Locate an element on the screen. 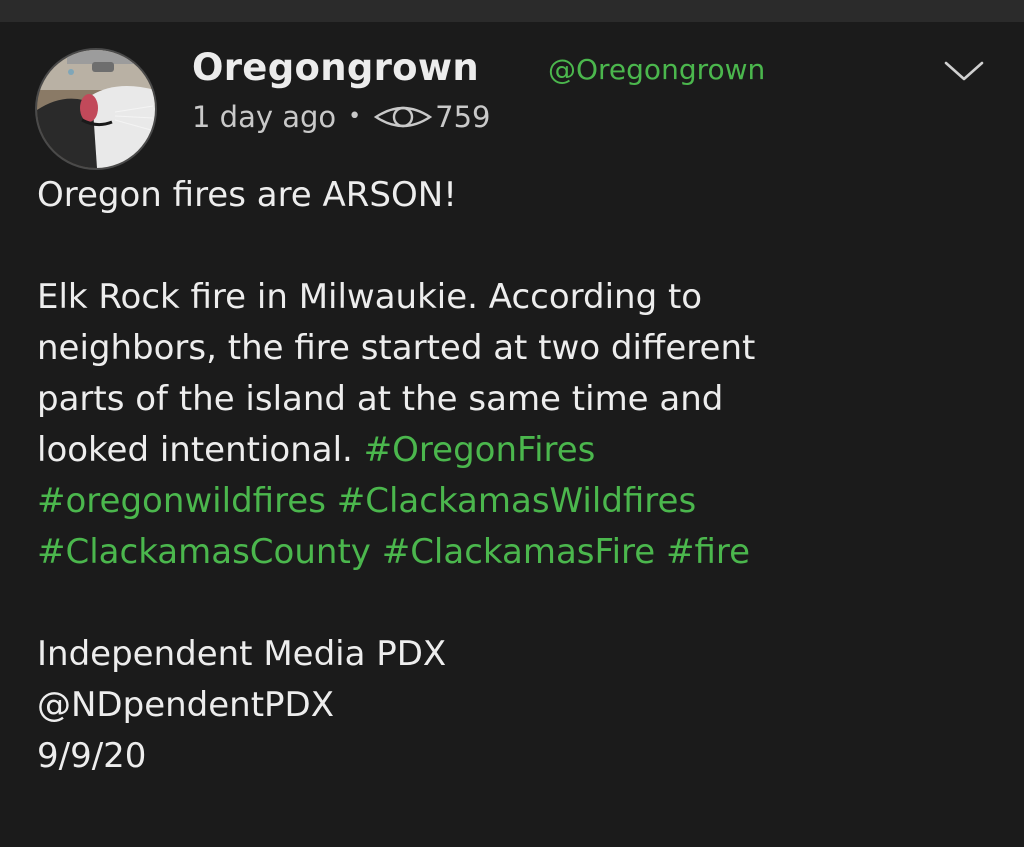  view-count: 759 is located at coordinates (463, 117).